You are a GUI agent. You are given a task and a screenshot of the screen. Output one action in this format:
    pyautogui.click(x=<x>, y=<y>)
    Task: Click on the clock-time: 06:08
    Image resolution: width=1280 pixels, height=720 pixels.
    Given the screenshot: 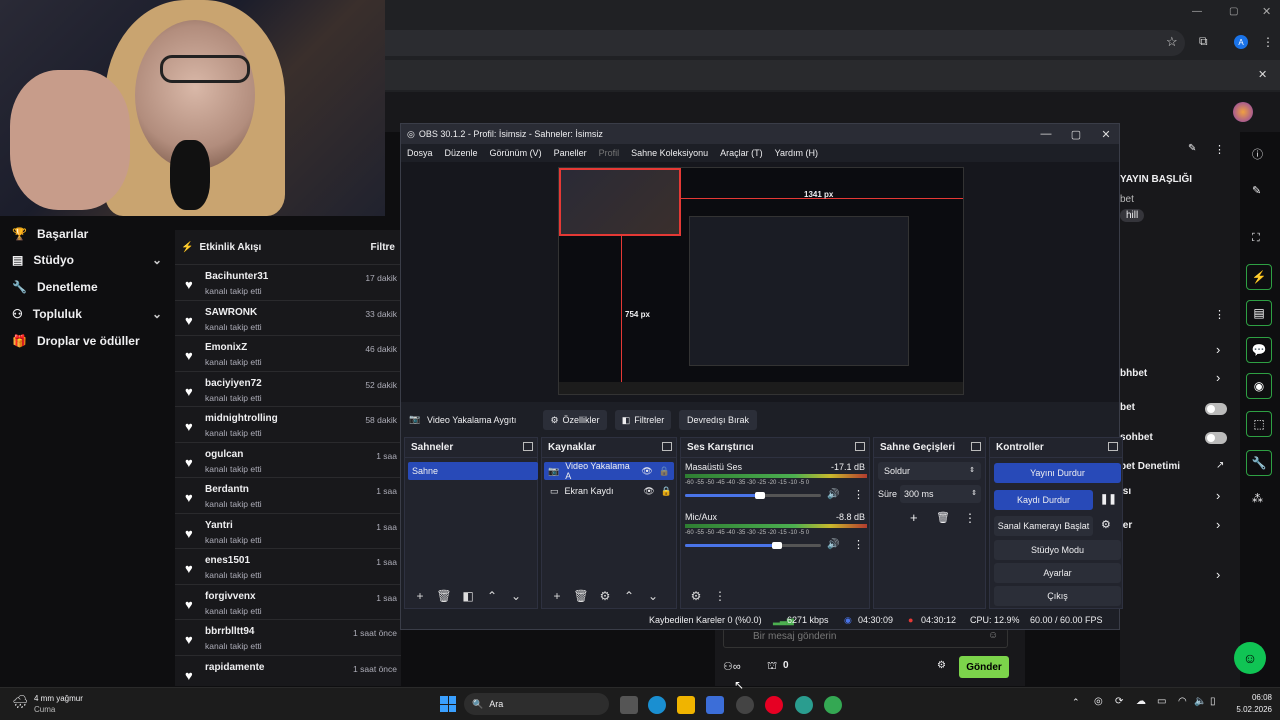 What is the action you would take?
    pyautogui.click(x=1249, y=697)
    